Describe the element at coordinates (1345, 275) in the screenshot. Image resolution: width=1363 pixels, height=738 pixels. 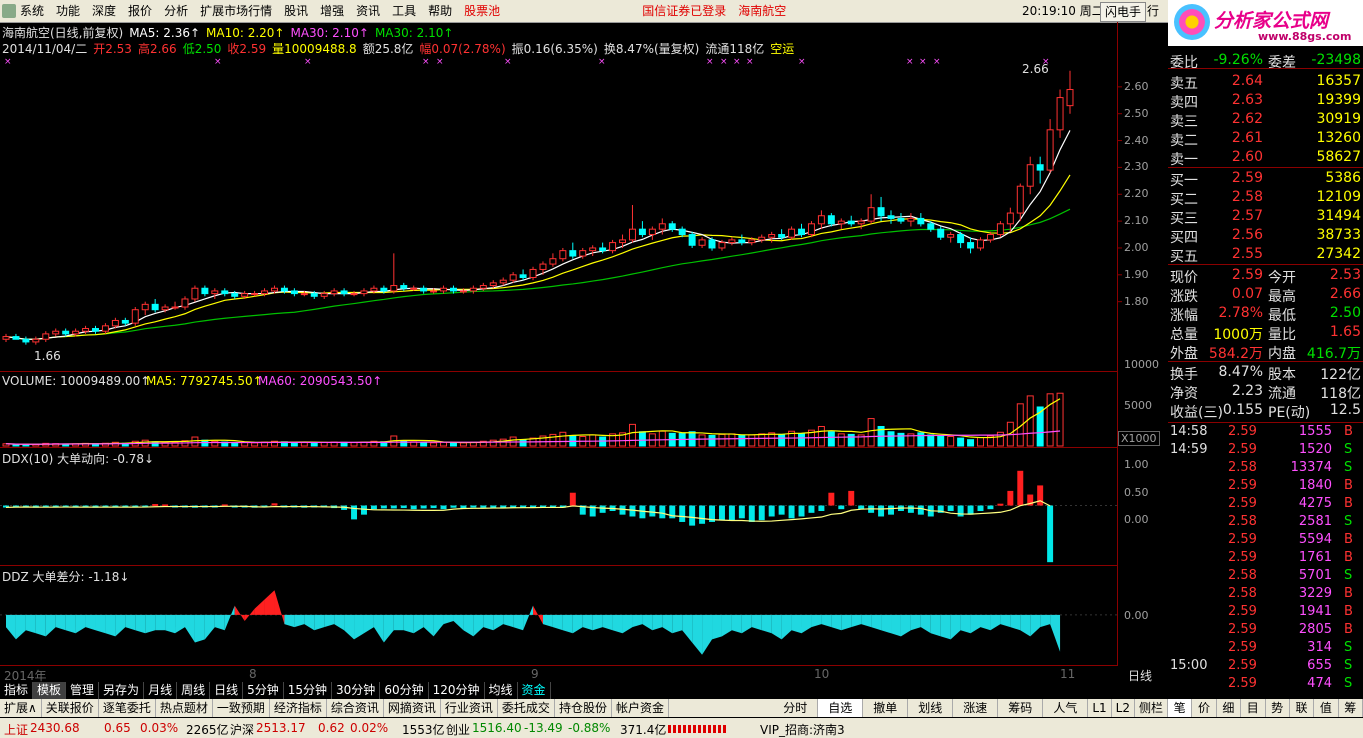
I see `stat-value: 2.53` at that location.